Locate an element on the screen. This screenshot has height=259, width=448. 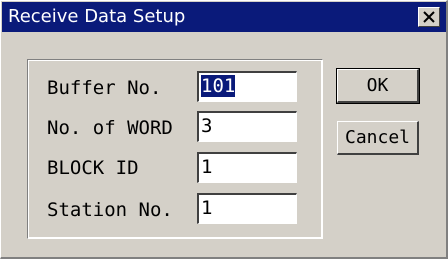
close-icon is located at coordinates (429, 17).